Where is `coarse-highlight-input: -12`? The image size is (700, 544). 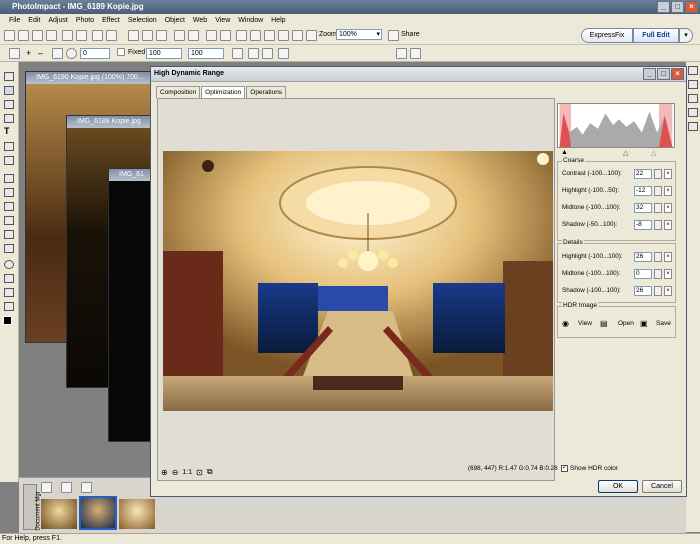 coarse-highlight-input: -12 is located at coordinates (643, 191).